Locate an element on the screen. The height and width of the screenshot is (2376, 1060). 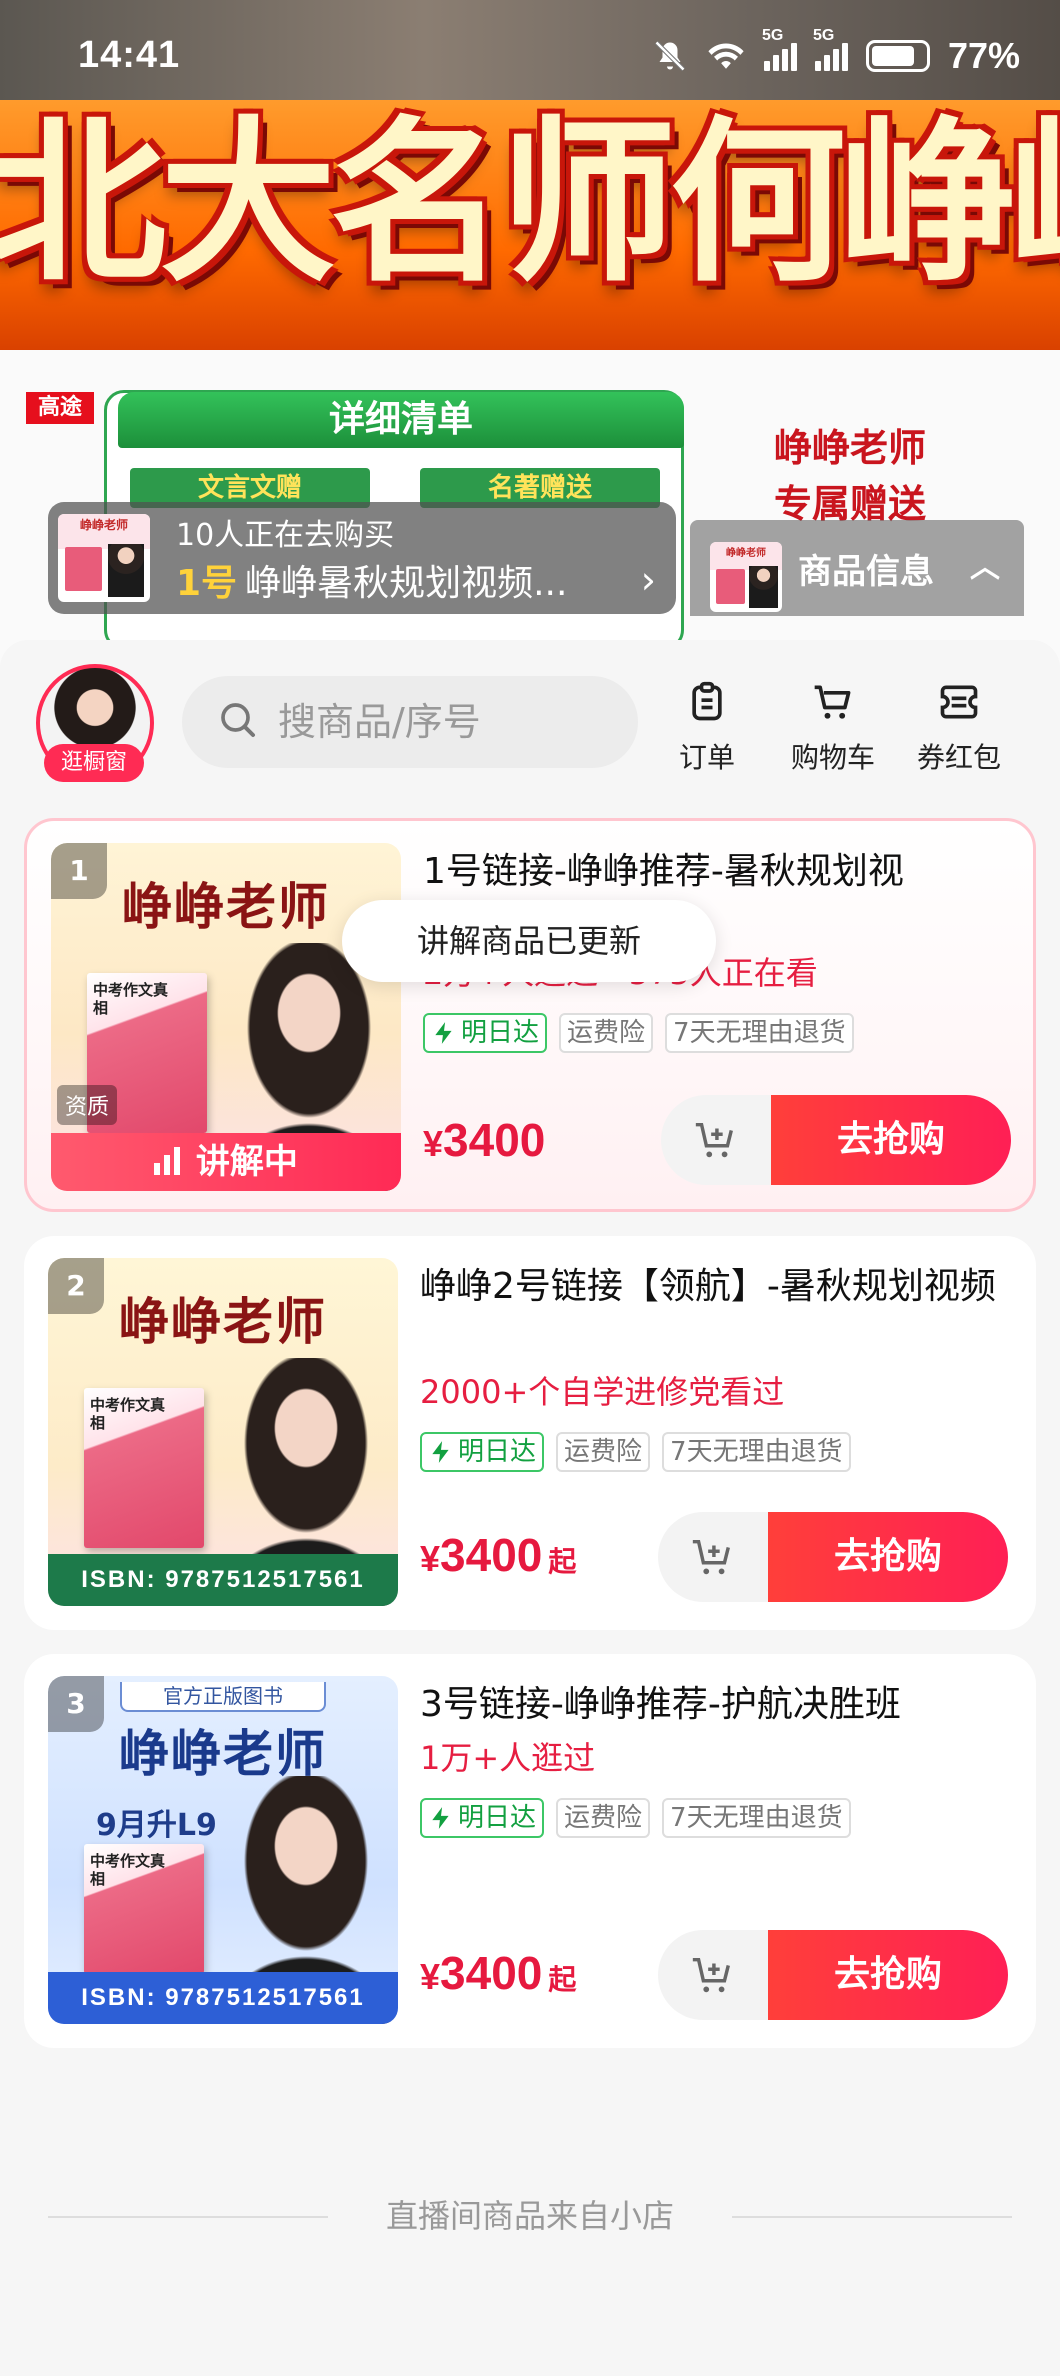
explaining-label: 讲解中 is located at coordinates (246, 1162).